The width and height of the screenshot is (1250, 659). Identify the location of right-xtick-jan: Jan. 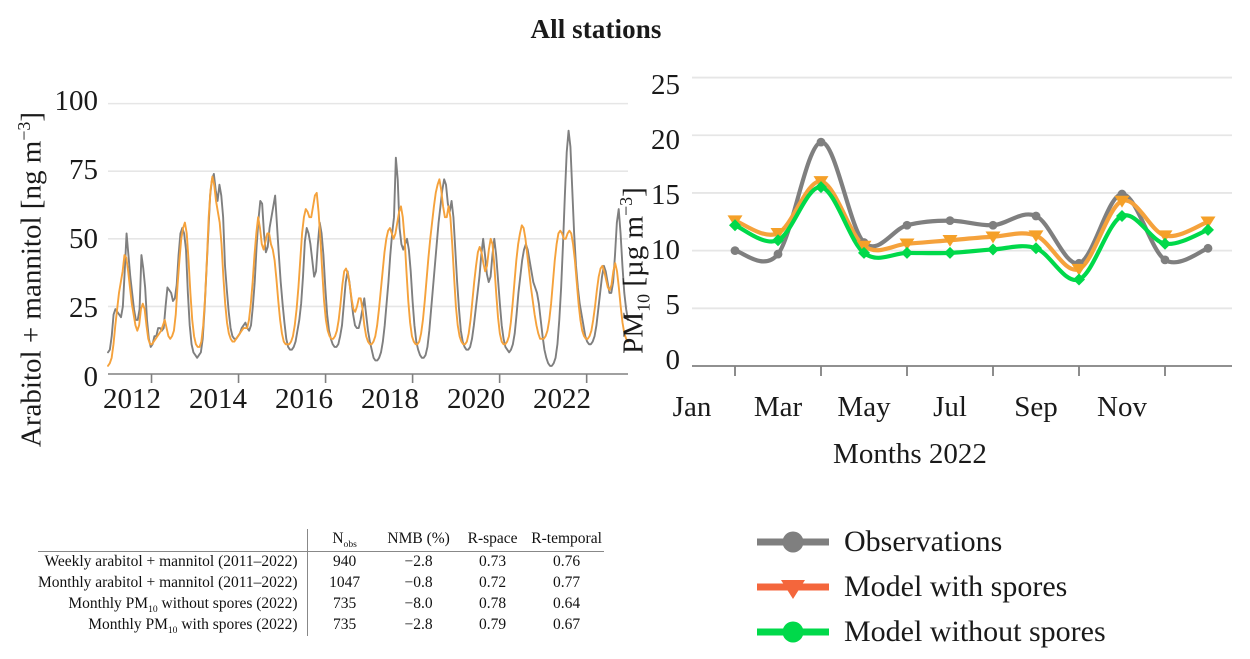
(692, 407).